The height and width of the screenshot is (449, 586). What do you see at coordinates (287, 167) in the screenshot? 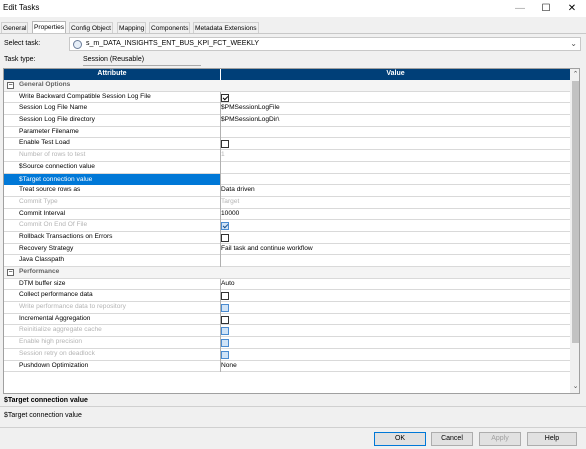
I see `property-row: $Source connection value` at bounding box center [287, 167].